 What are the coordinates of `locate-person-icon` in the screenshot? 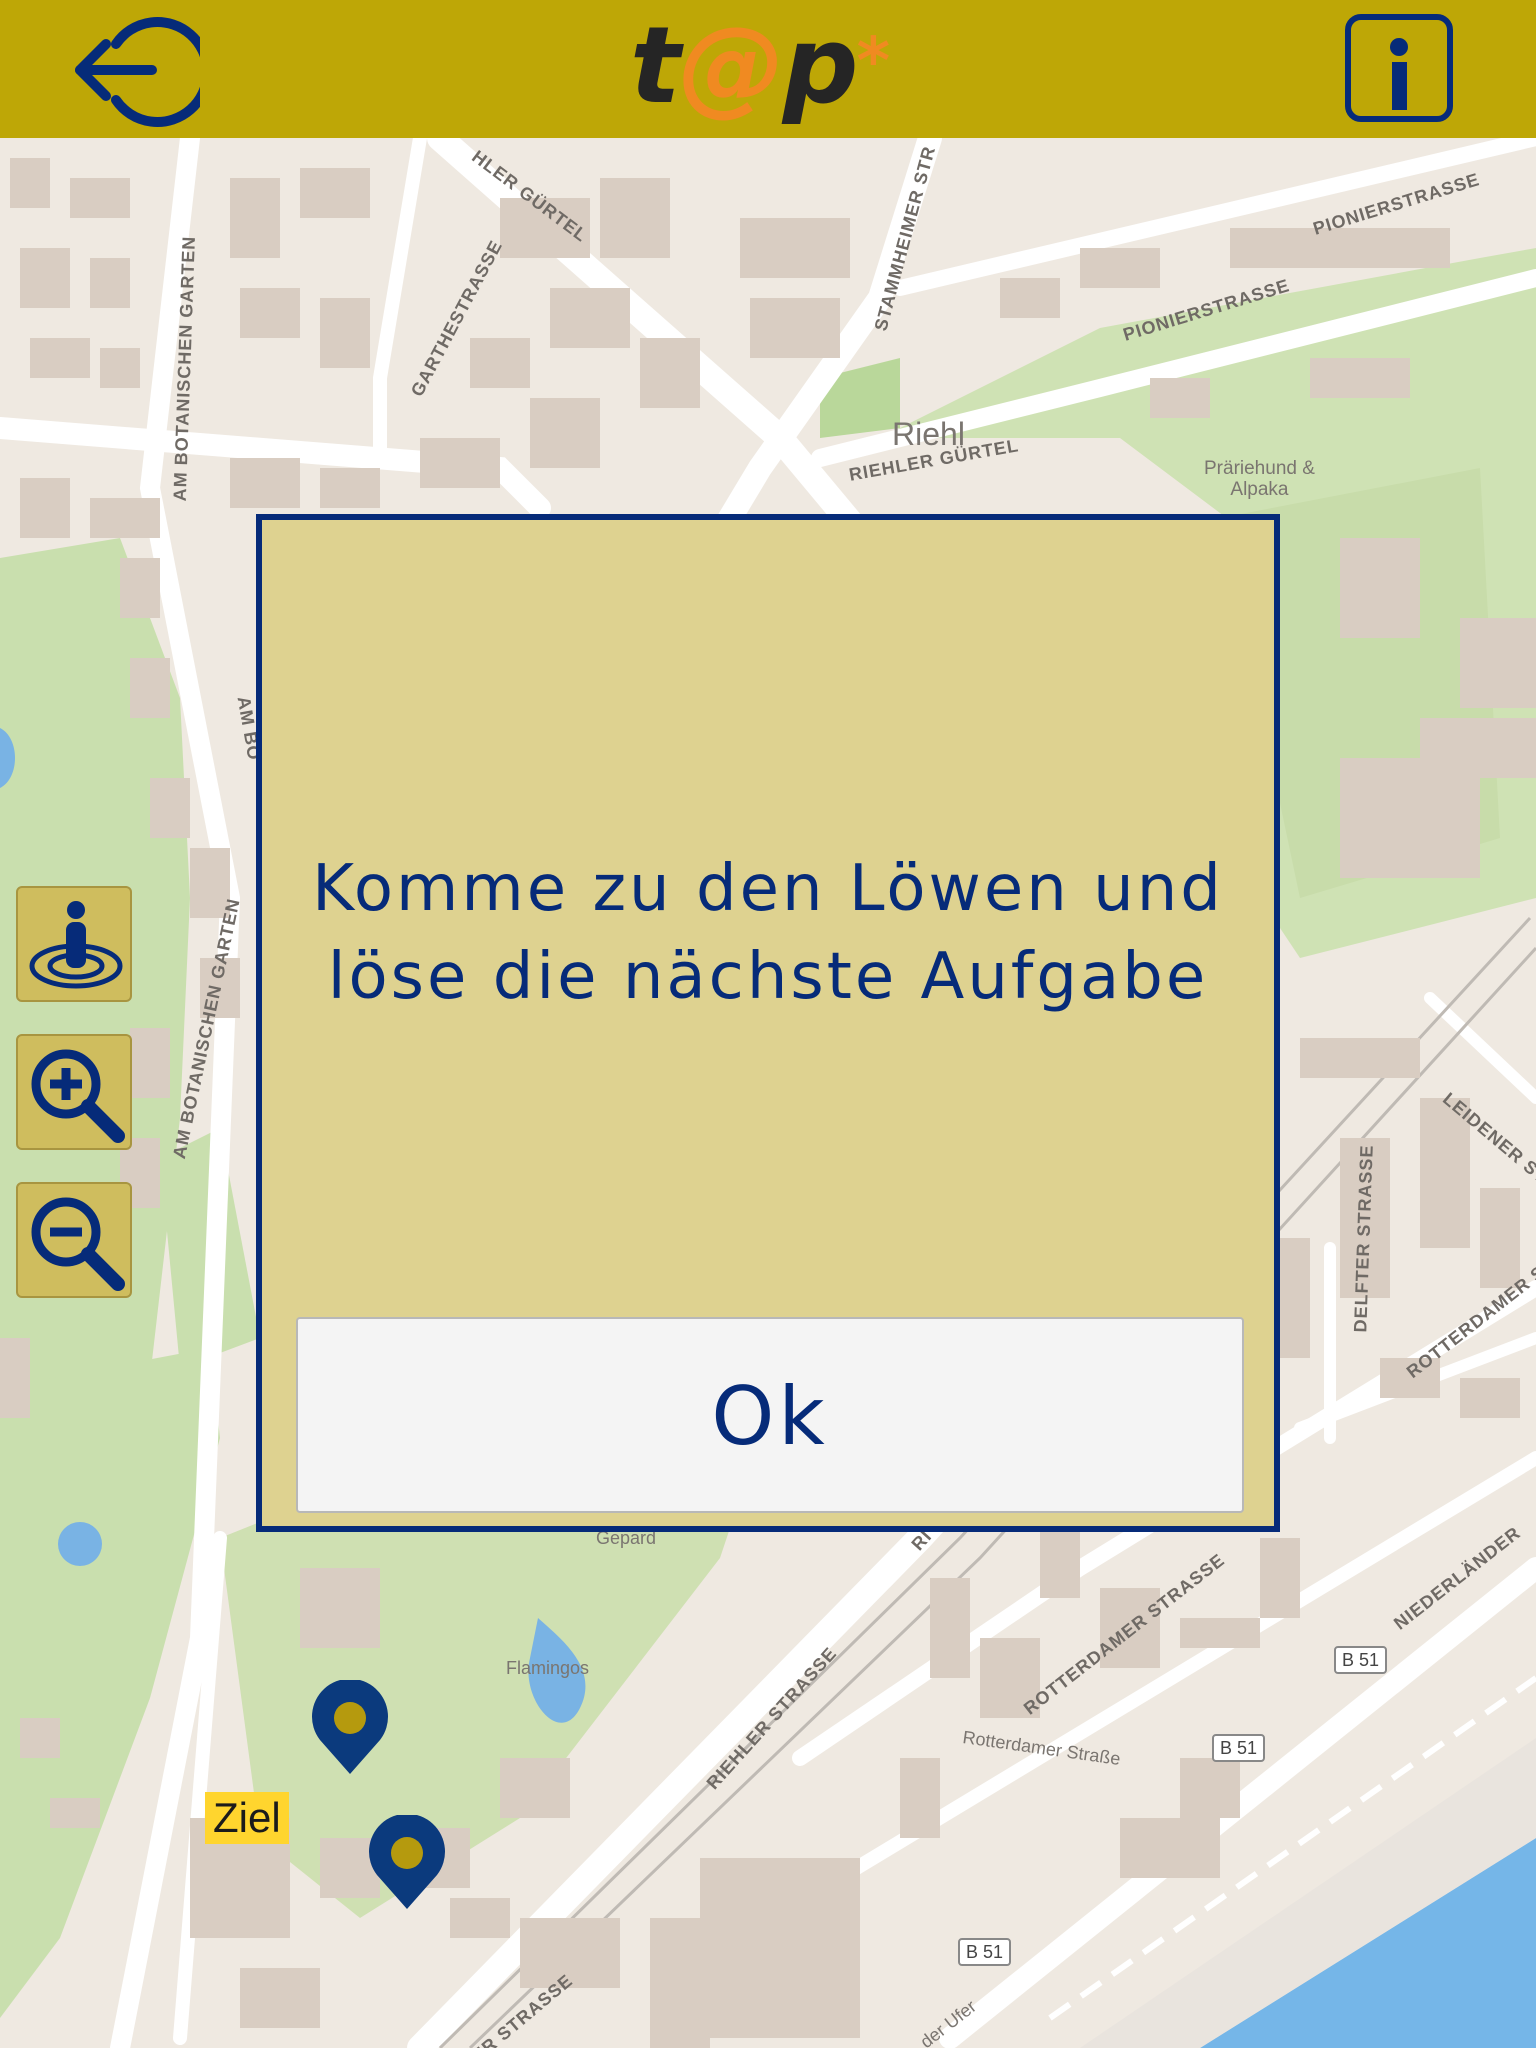 It's located at (76, 945).